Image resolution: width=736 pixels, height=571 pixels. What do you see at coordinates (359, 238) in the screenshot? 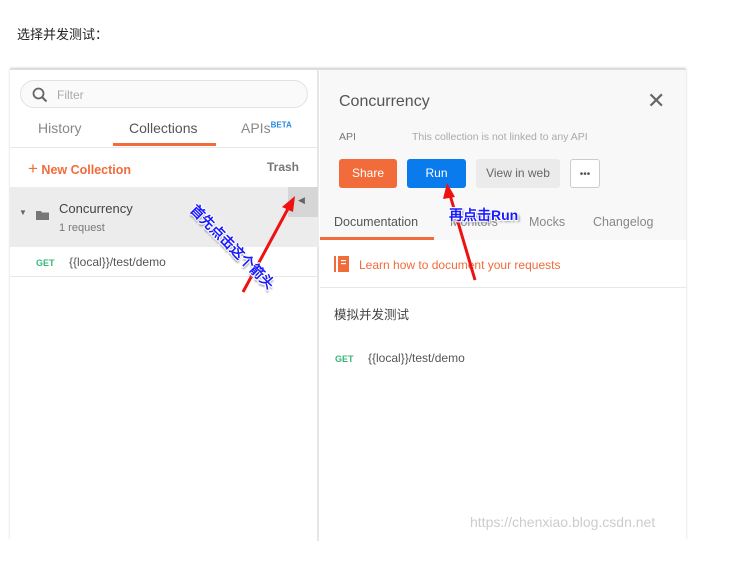
I see `annotation-arrows` at bounding box center [359, 238].